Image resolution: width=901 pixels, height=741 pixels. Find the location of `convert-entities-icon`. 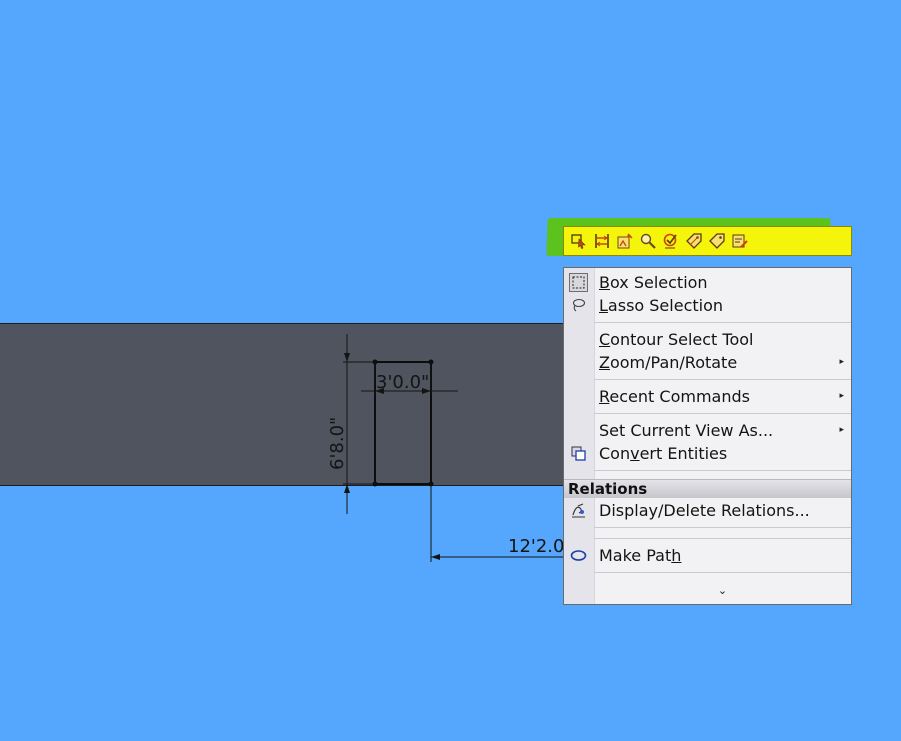

convert-entities-icon is located at coordinates (578, 453).